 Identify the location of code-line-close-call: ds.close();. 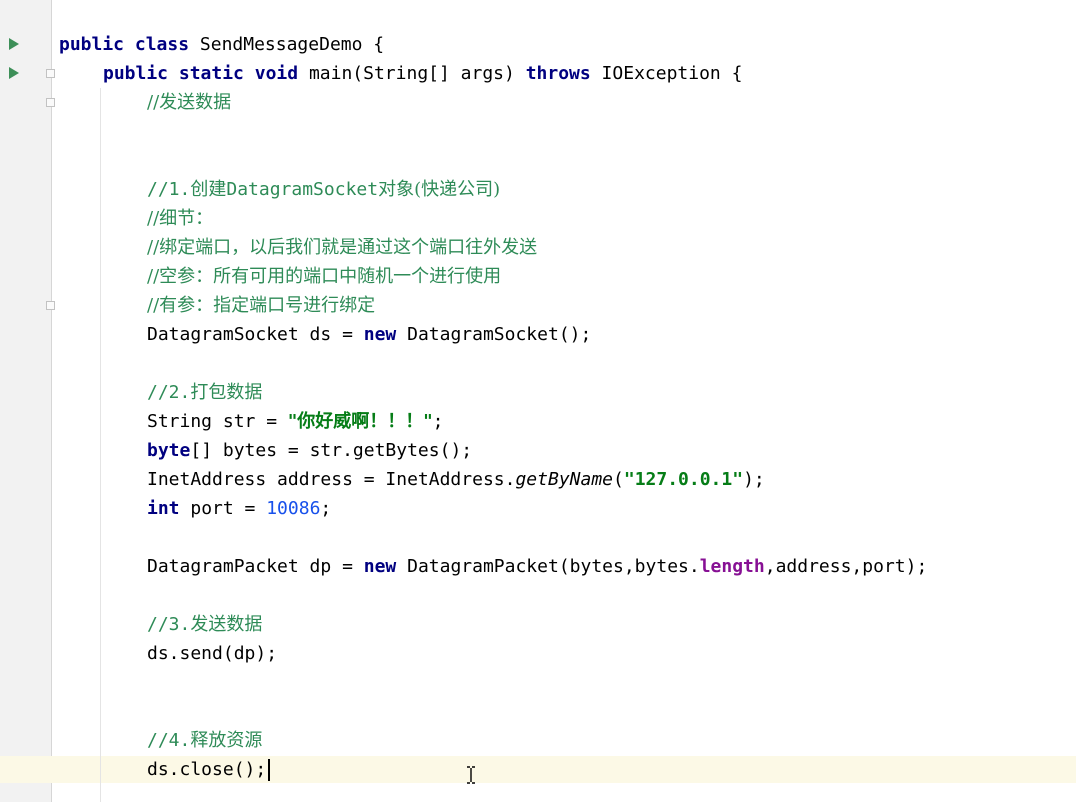
(206, 769).